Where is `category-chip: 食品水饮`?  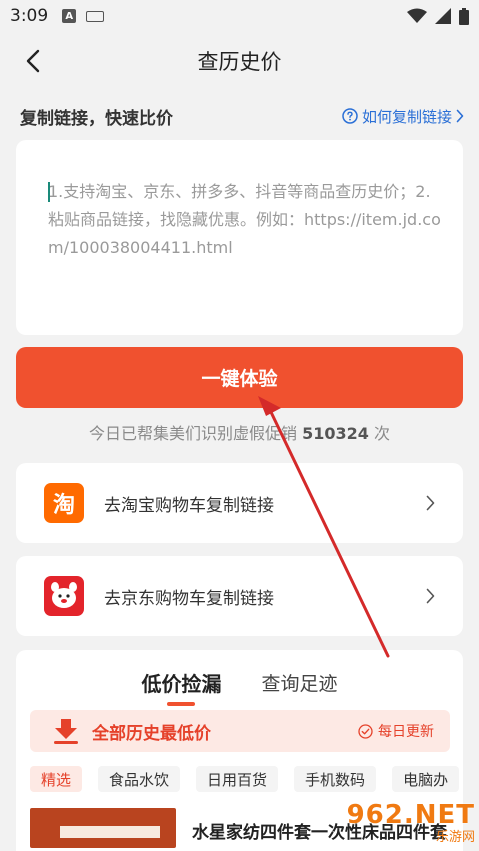
category-chip: 食品水饮 is located at coordinates (139, 779).